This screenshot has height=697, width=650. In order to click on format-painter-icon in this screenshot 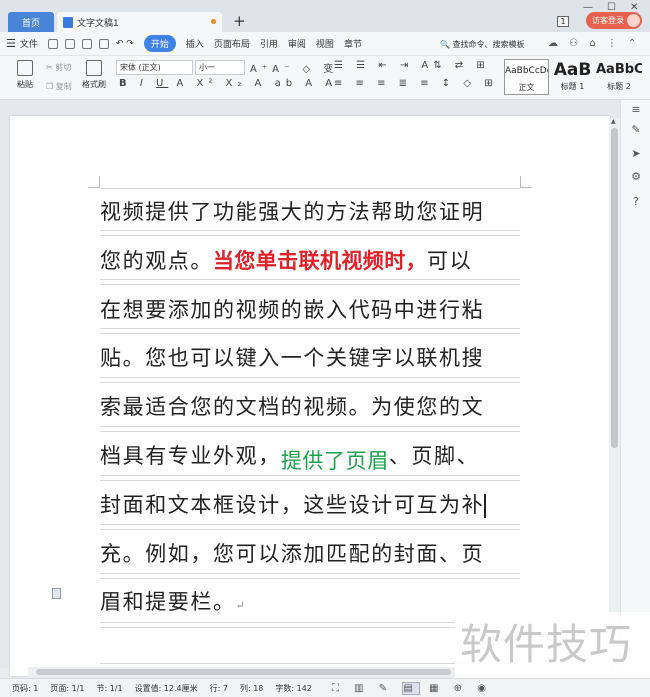, I will do `click(94, 68)`.